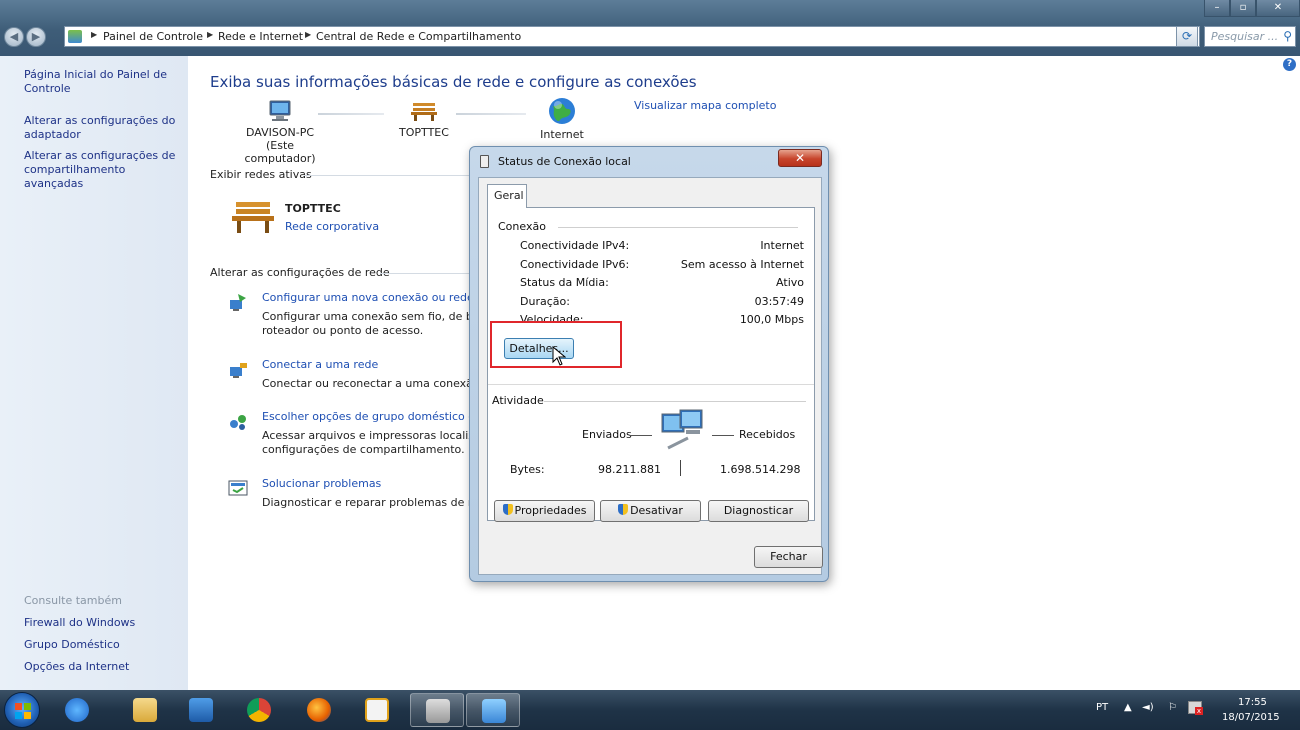 Image resolution: width=1300 pixels, height=730 pixels. Describe the element at coordinates (238, 488) in the screenshot. I see `troubleshoot-icon` at that location.